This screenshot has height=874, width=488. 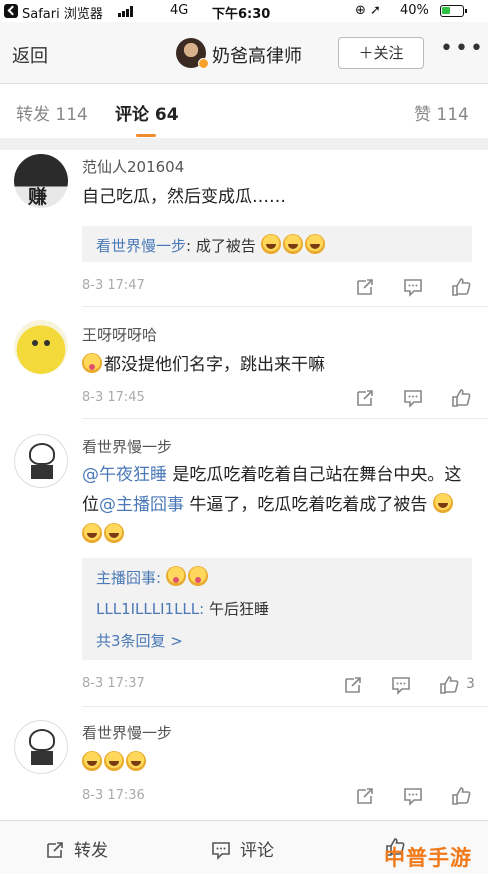 What do you see at coordinates (462, 48) in the screenshot?
I see `more-options-button: •••` at bounding box center [462, 48].